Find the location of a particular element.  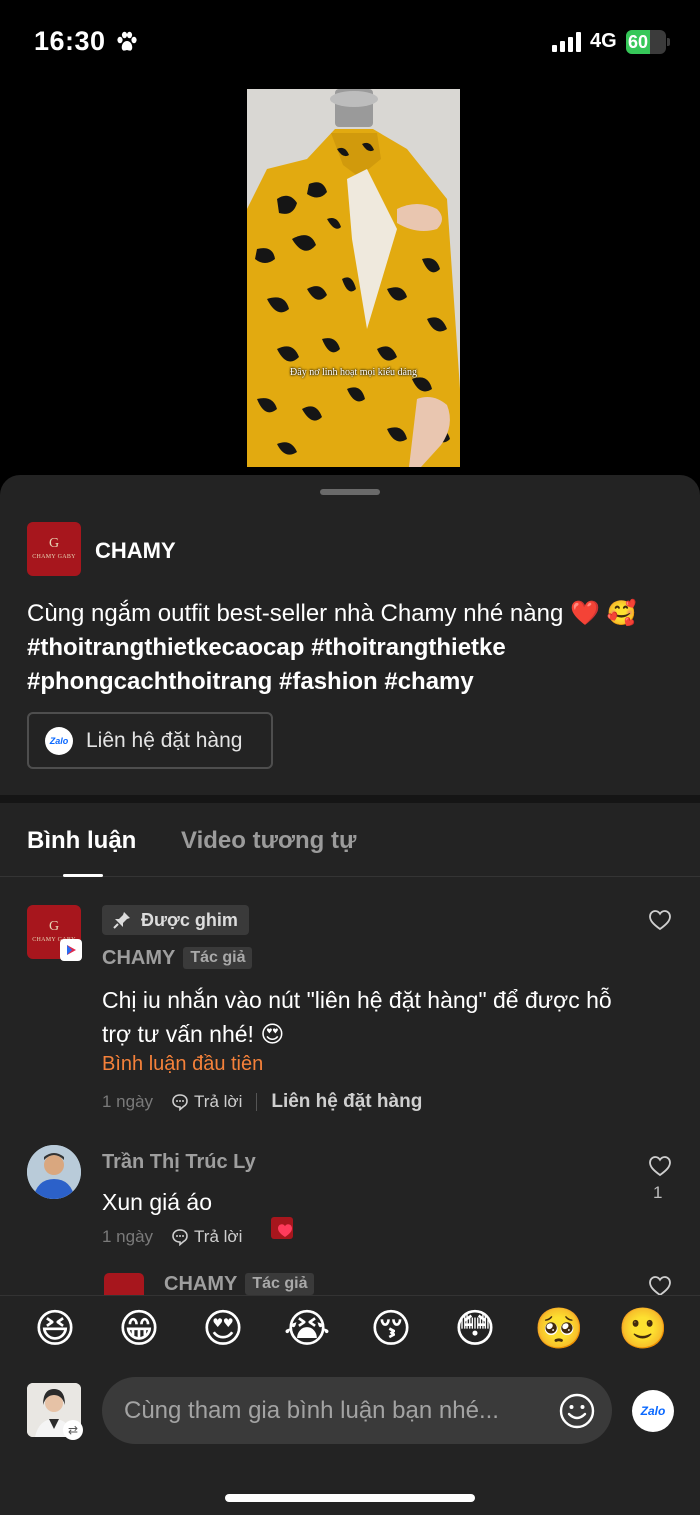

comment-input-box is located at coordinates (357, 1410).